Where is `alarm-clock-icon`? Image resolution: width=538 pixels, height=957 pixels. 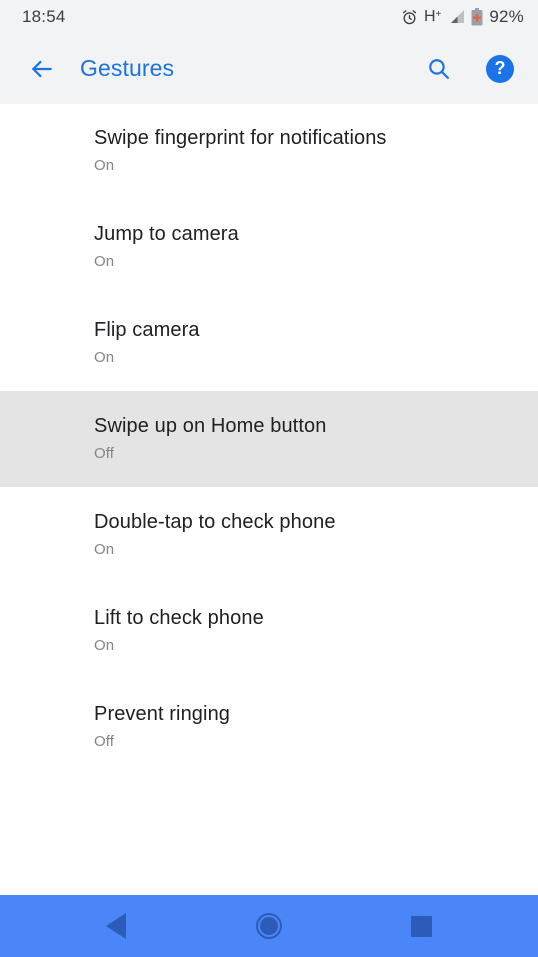 alarm-clock-icon is located at coordinates (409, 17).